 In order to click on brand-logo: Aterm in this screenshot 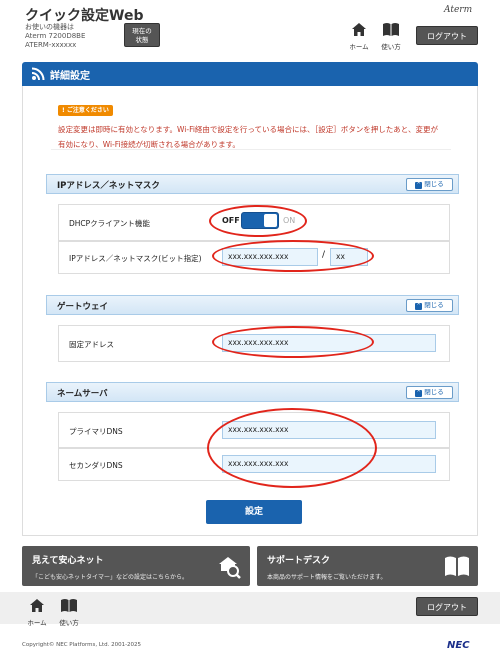, I will do `click(458, 10)`.